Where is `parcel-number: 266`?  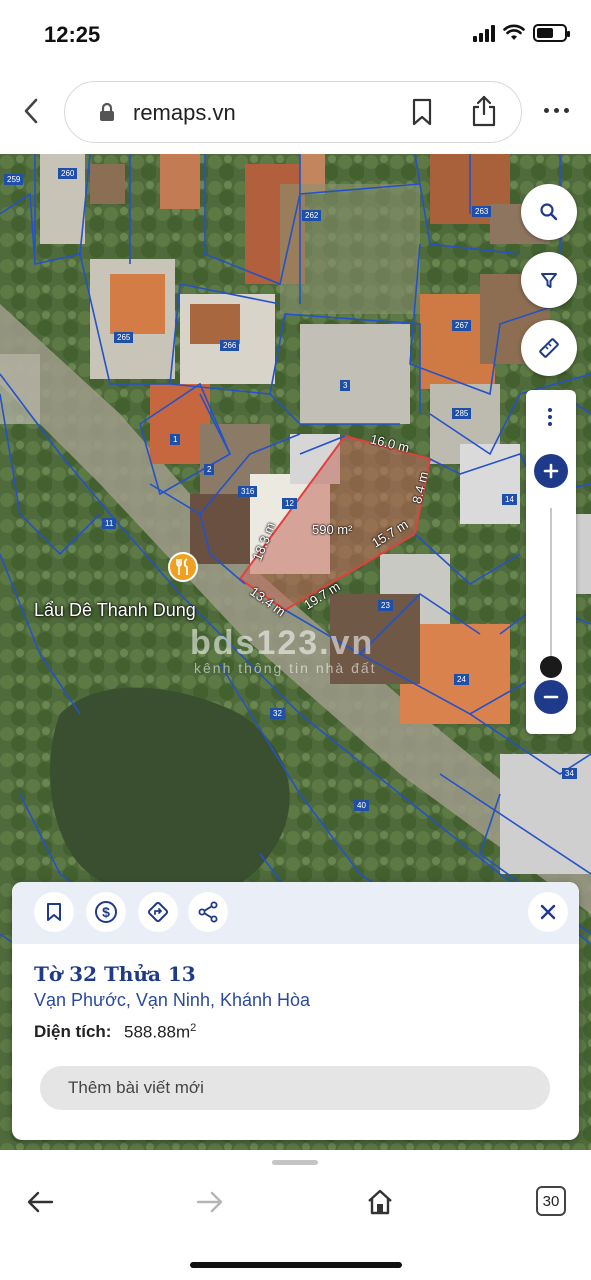
parcel-number: 266 is located at coordinates (230, 345).